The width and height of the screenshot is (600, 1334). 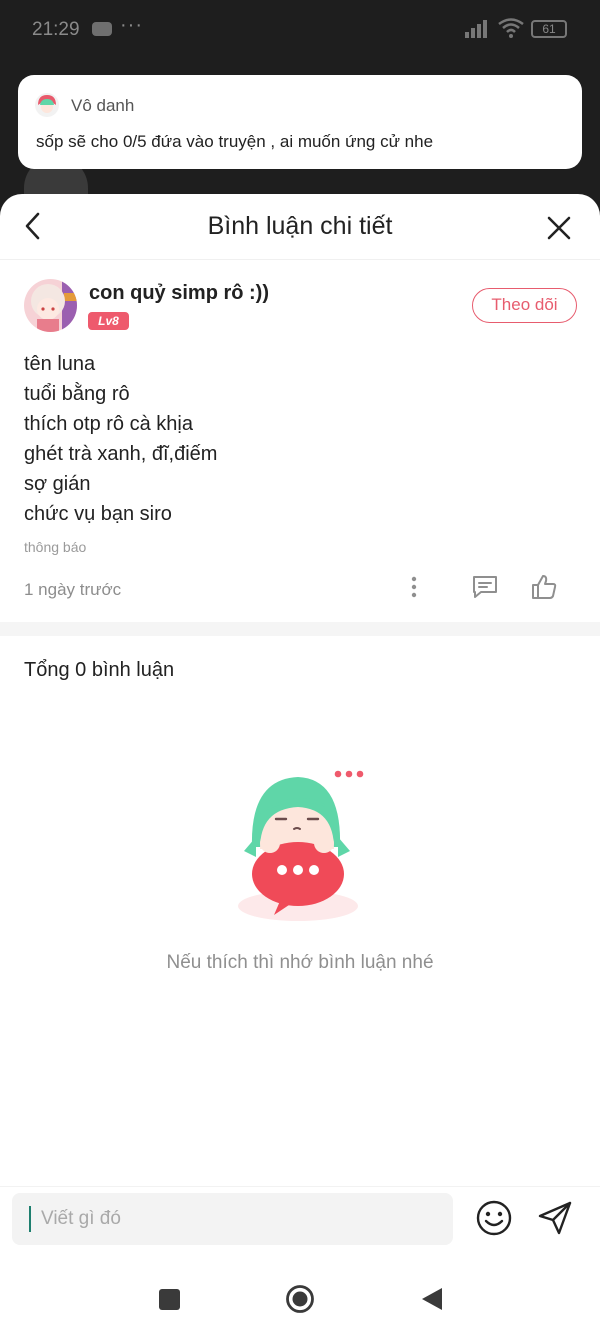 What do you see at coordinates (555, 1218) in the screenshot?
I see `send-icon` at bounding box center [555, 1218].